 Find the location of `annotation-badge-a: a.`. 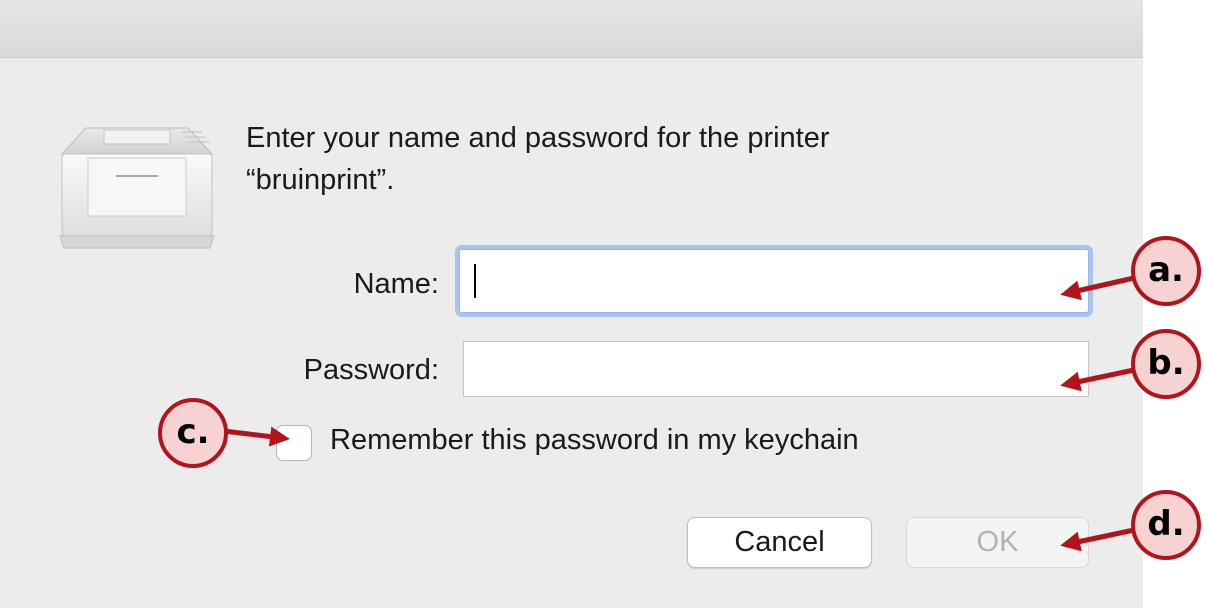

annotation-badge-a: a. is located at coordinates (1166, 271).